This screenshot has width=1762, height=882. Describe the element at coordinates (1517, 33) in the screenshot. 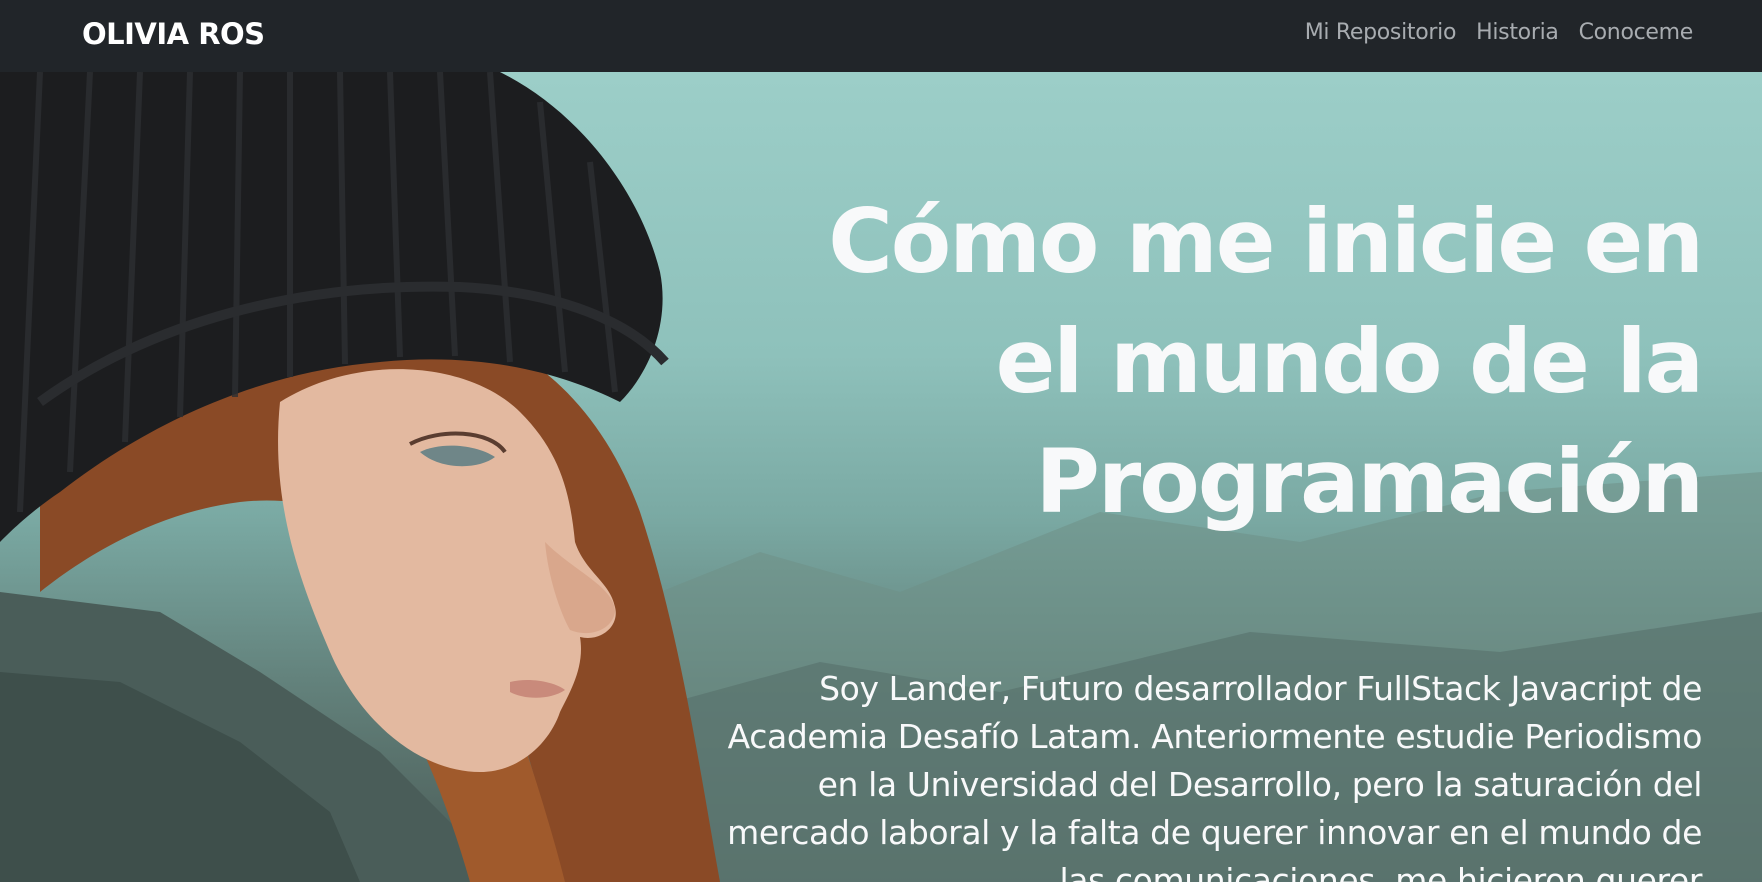

I see `nav-link-historia: Historia` at that location.